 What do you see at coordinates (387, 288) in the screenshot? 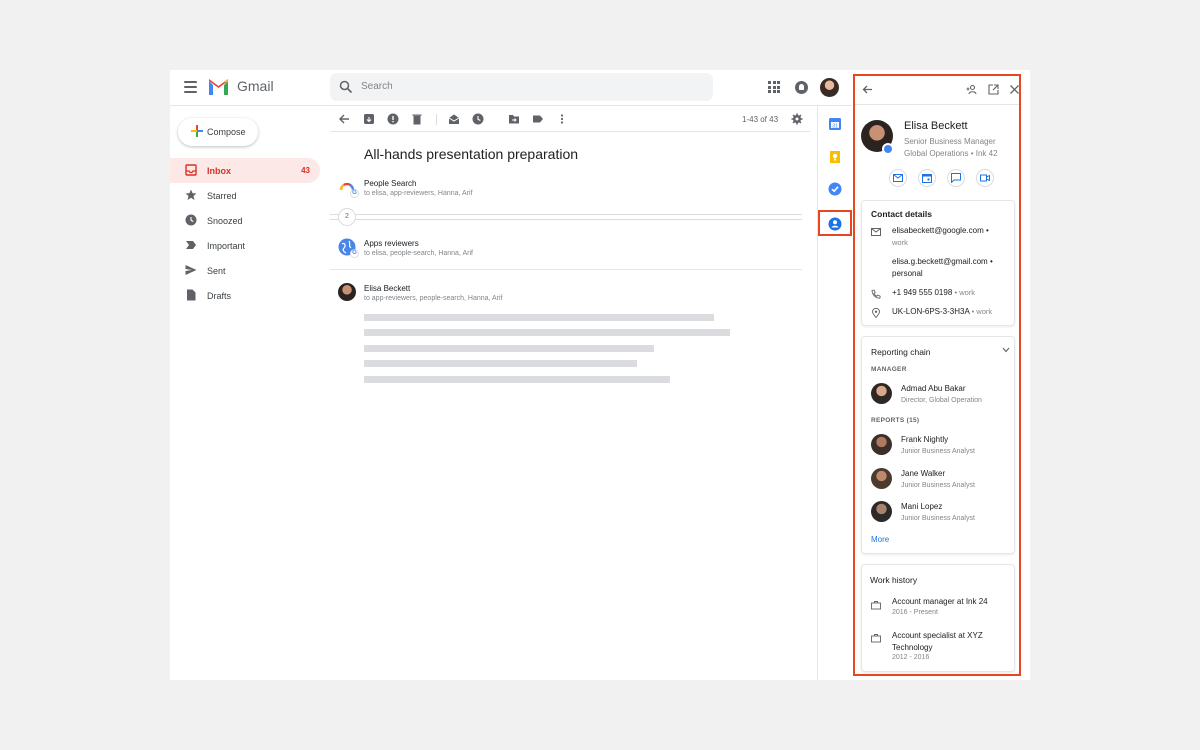
I see `message-sender: Elisa Beckett` at bounding box center [387, 288].